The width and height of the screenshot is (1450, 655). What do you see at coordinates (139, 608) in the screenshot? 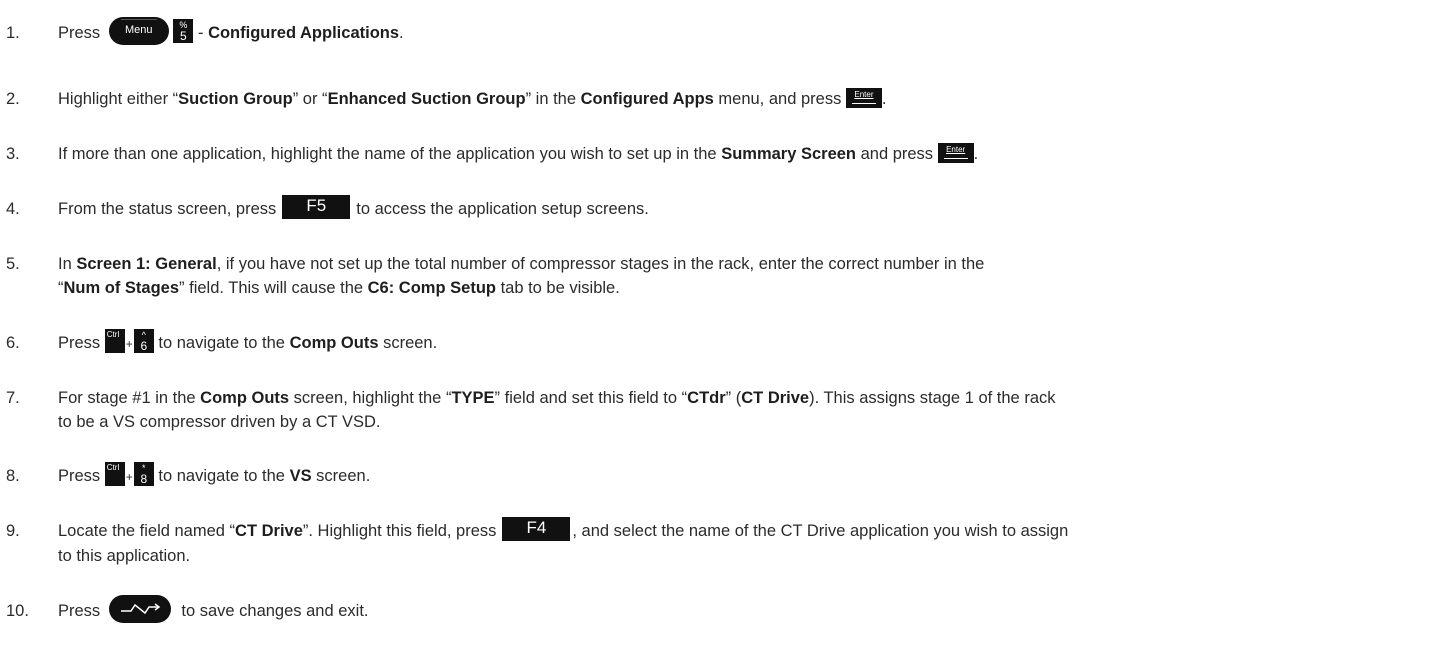
I see `back-arrow-key-icon` at bounding box center [139, 608].